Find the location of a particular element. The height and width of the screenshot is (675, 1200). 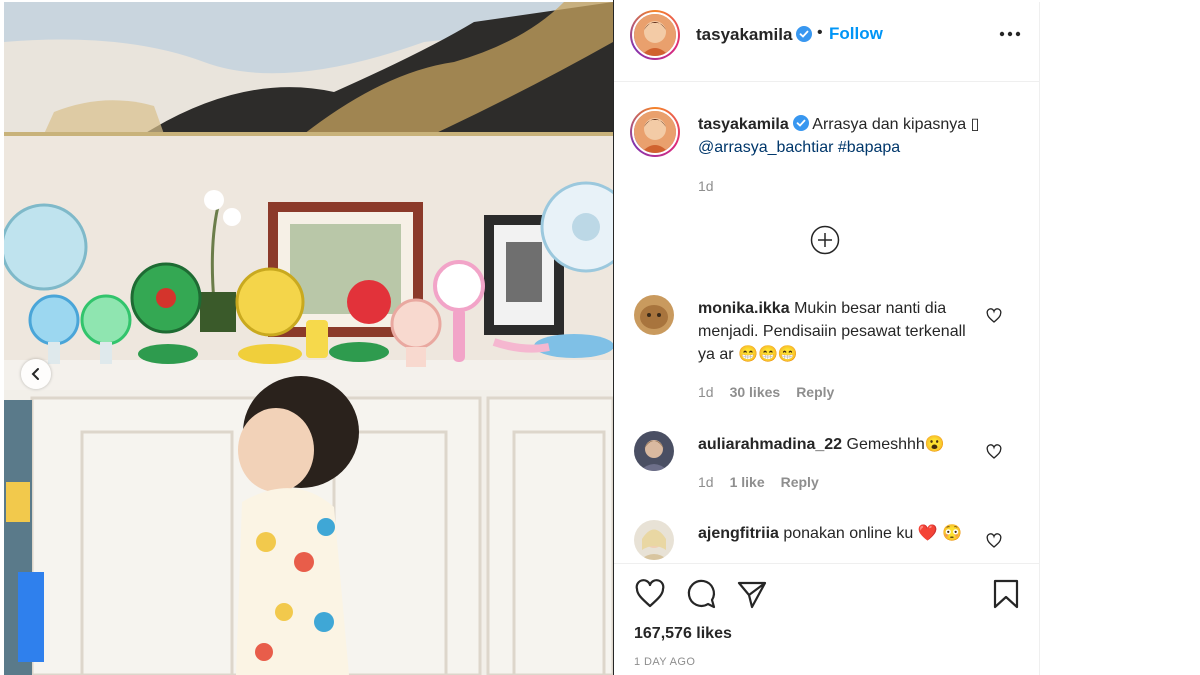

comment-icon is located at coordinates (701, 594).